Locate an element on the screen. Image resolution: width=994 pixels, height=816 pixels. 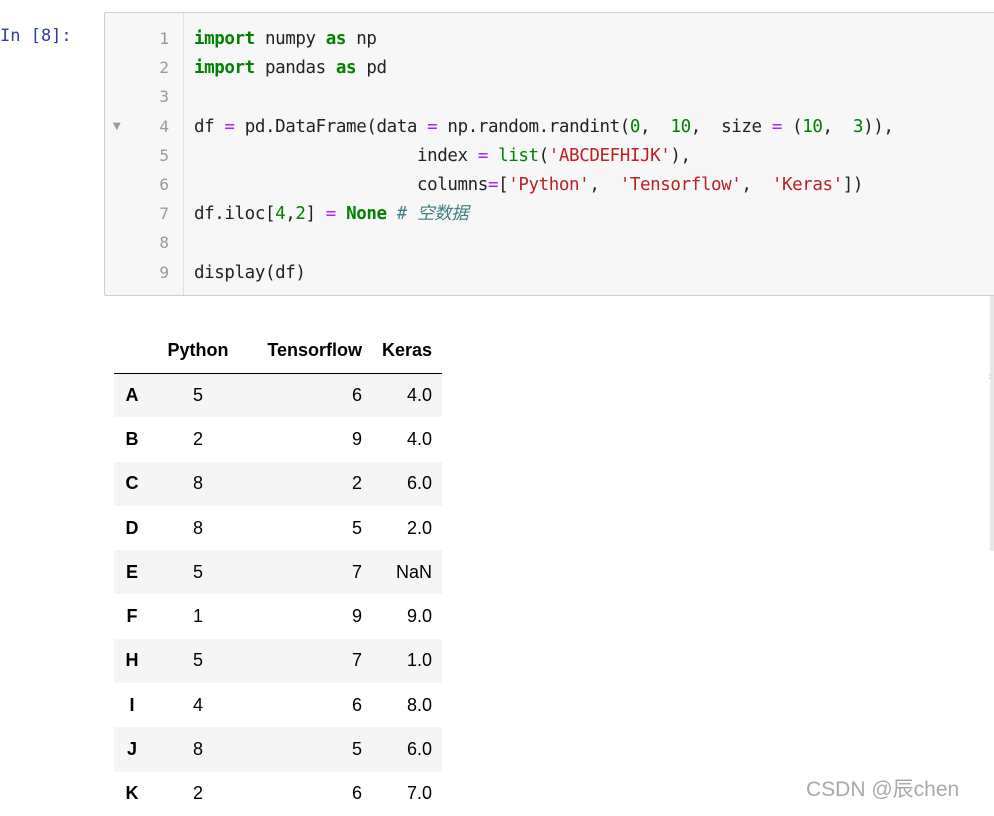
table-cell: NaN is located at coordinates (414, 571).